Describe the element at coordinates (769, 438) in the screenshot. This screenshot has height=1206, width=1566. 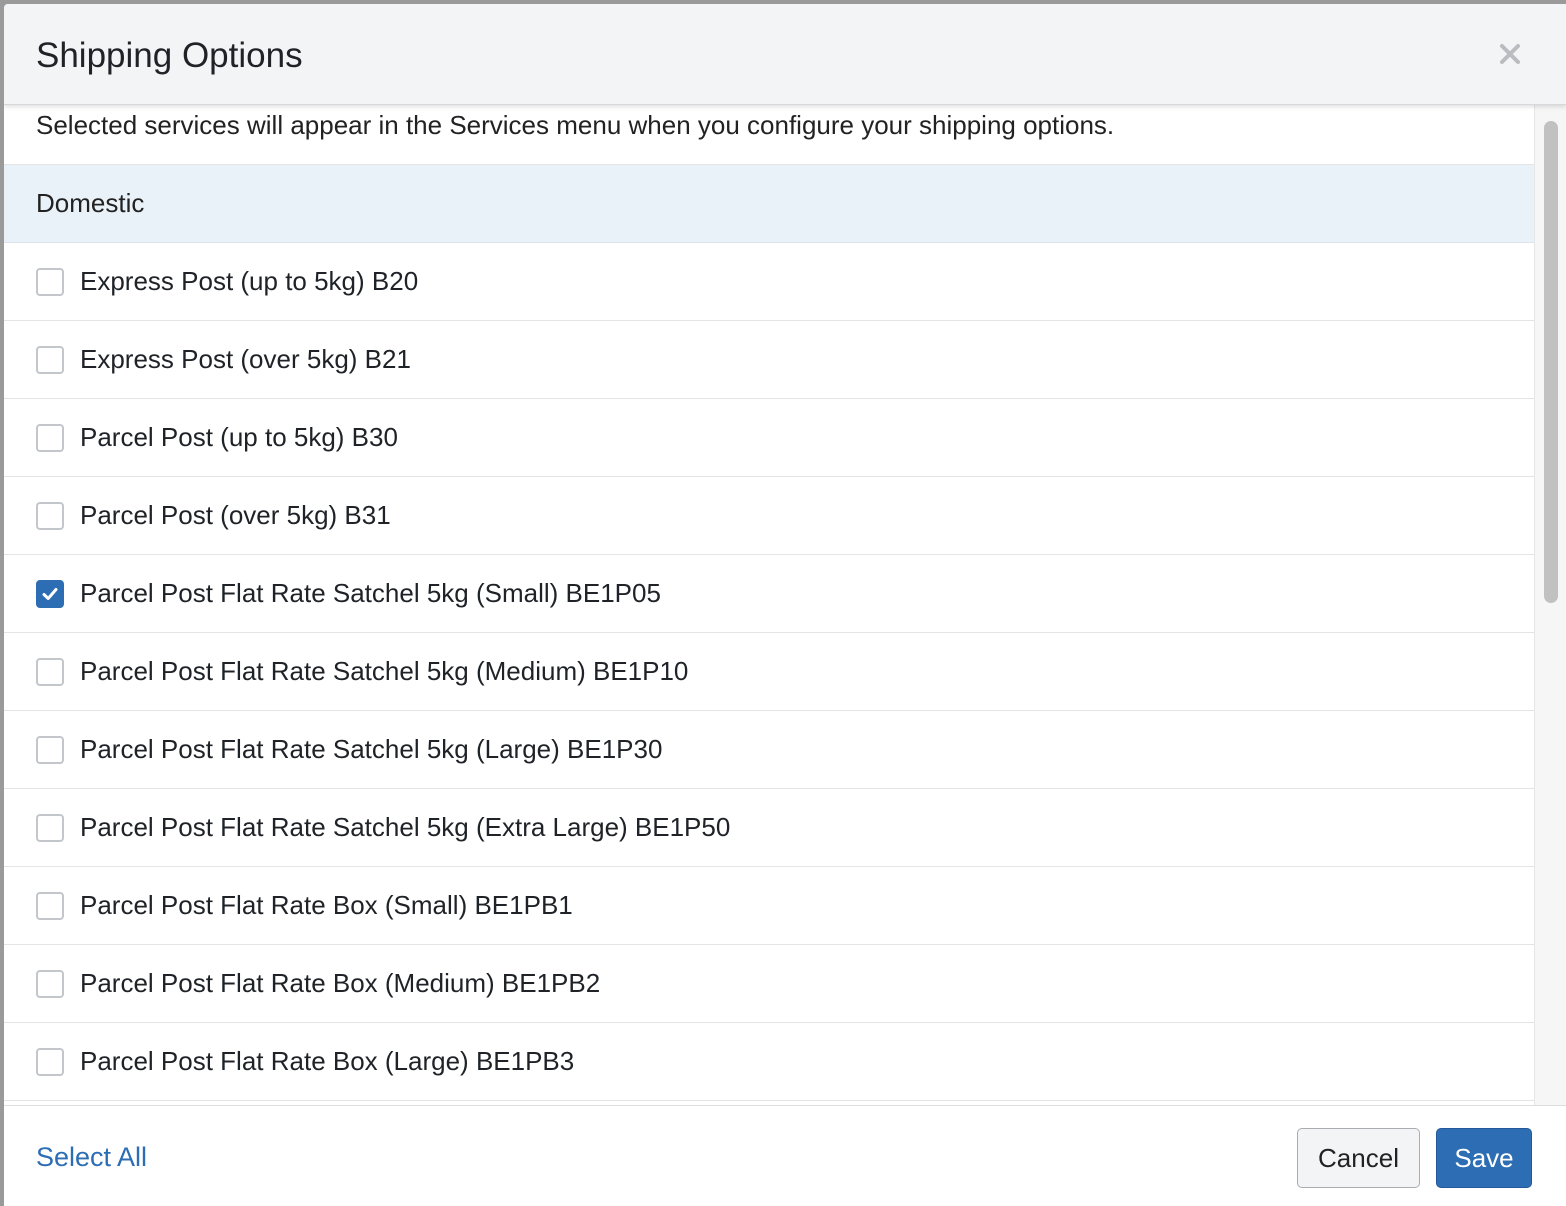
I see `service-row: Parcel Post (up to 5kg) B30` at that location.